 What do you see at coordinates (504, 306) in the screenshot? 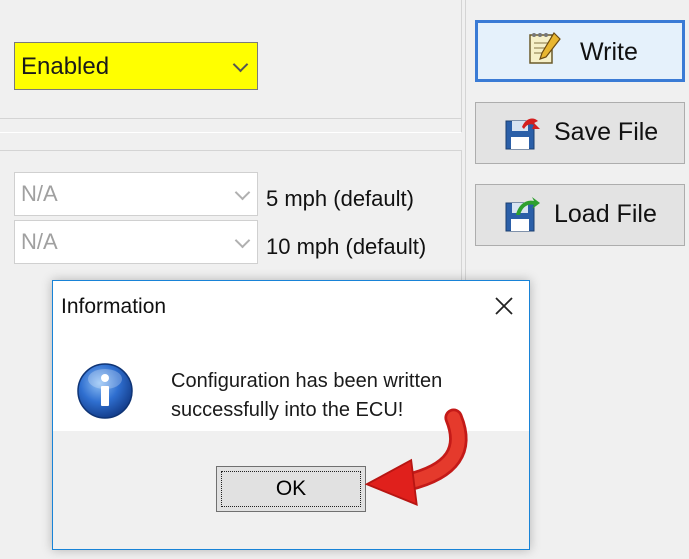
I see `close-icon` at bounding box center [504, 306].